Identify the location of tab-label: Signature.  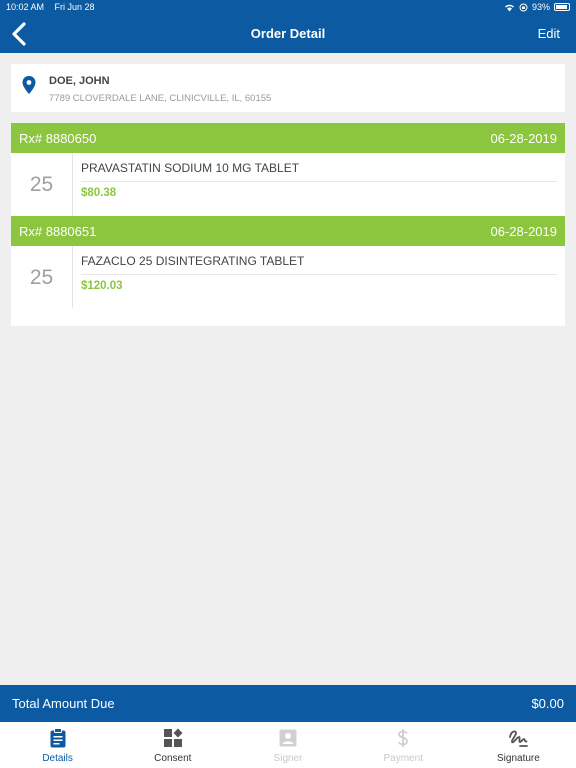
(518, 758).